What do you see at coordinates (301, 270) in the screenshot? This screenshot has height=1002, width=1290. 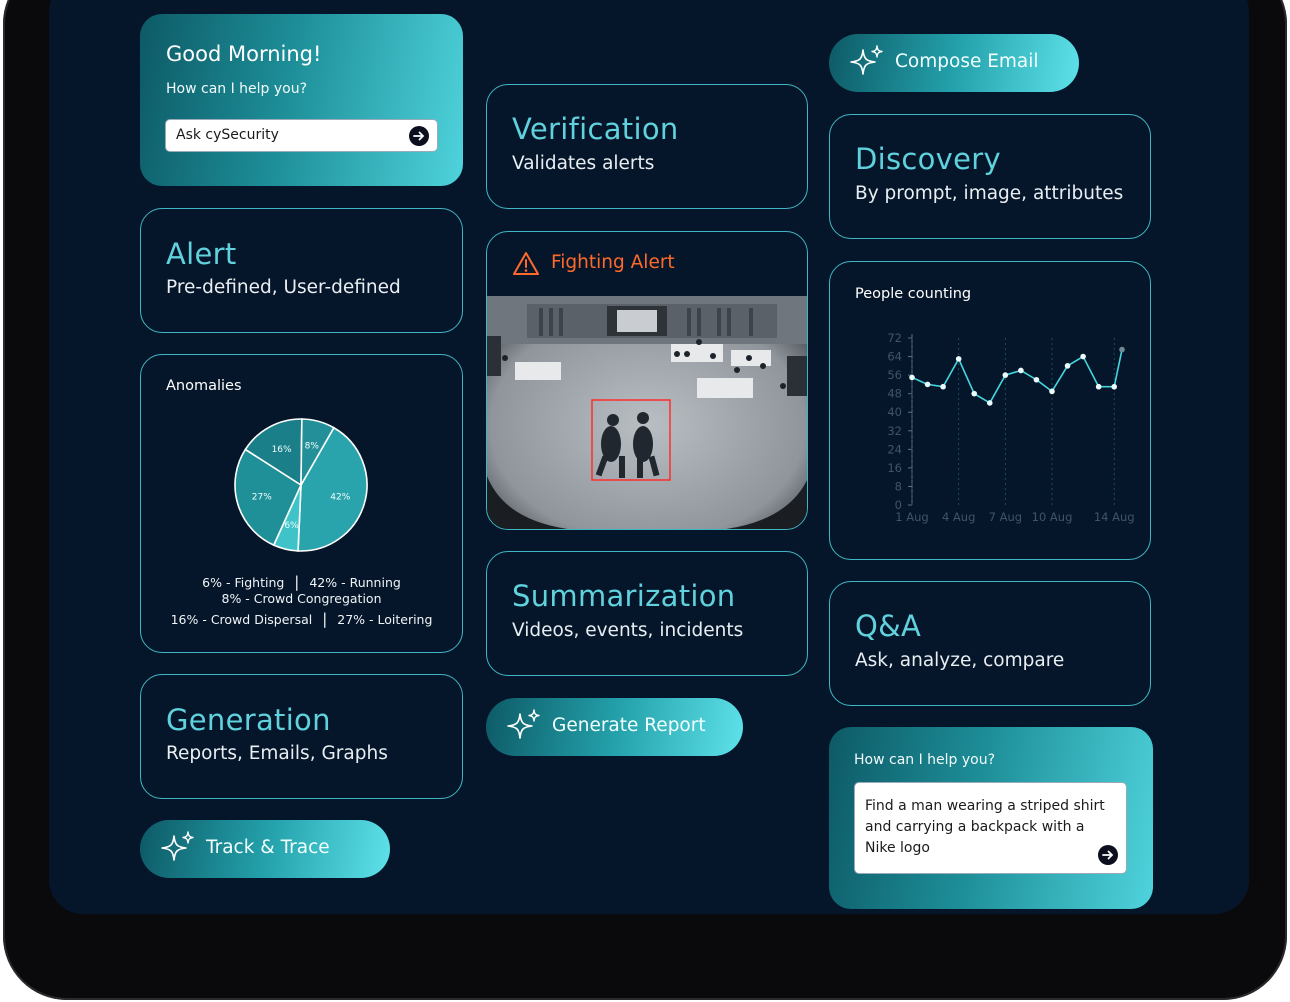 I see `alert-card: Alert Pre-defined, User-defined` at bounding box center [301, 270].